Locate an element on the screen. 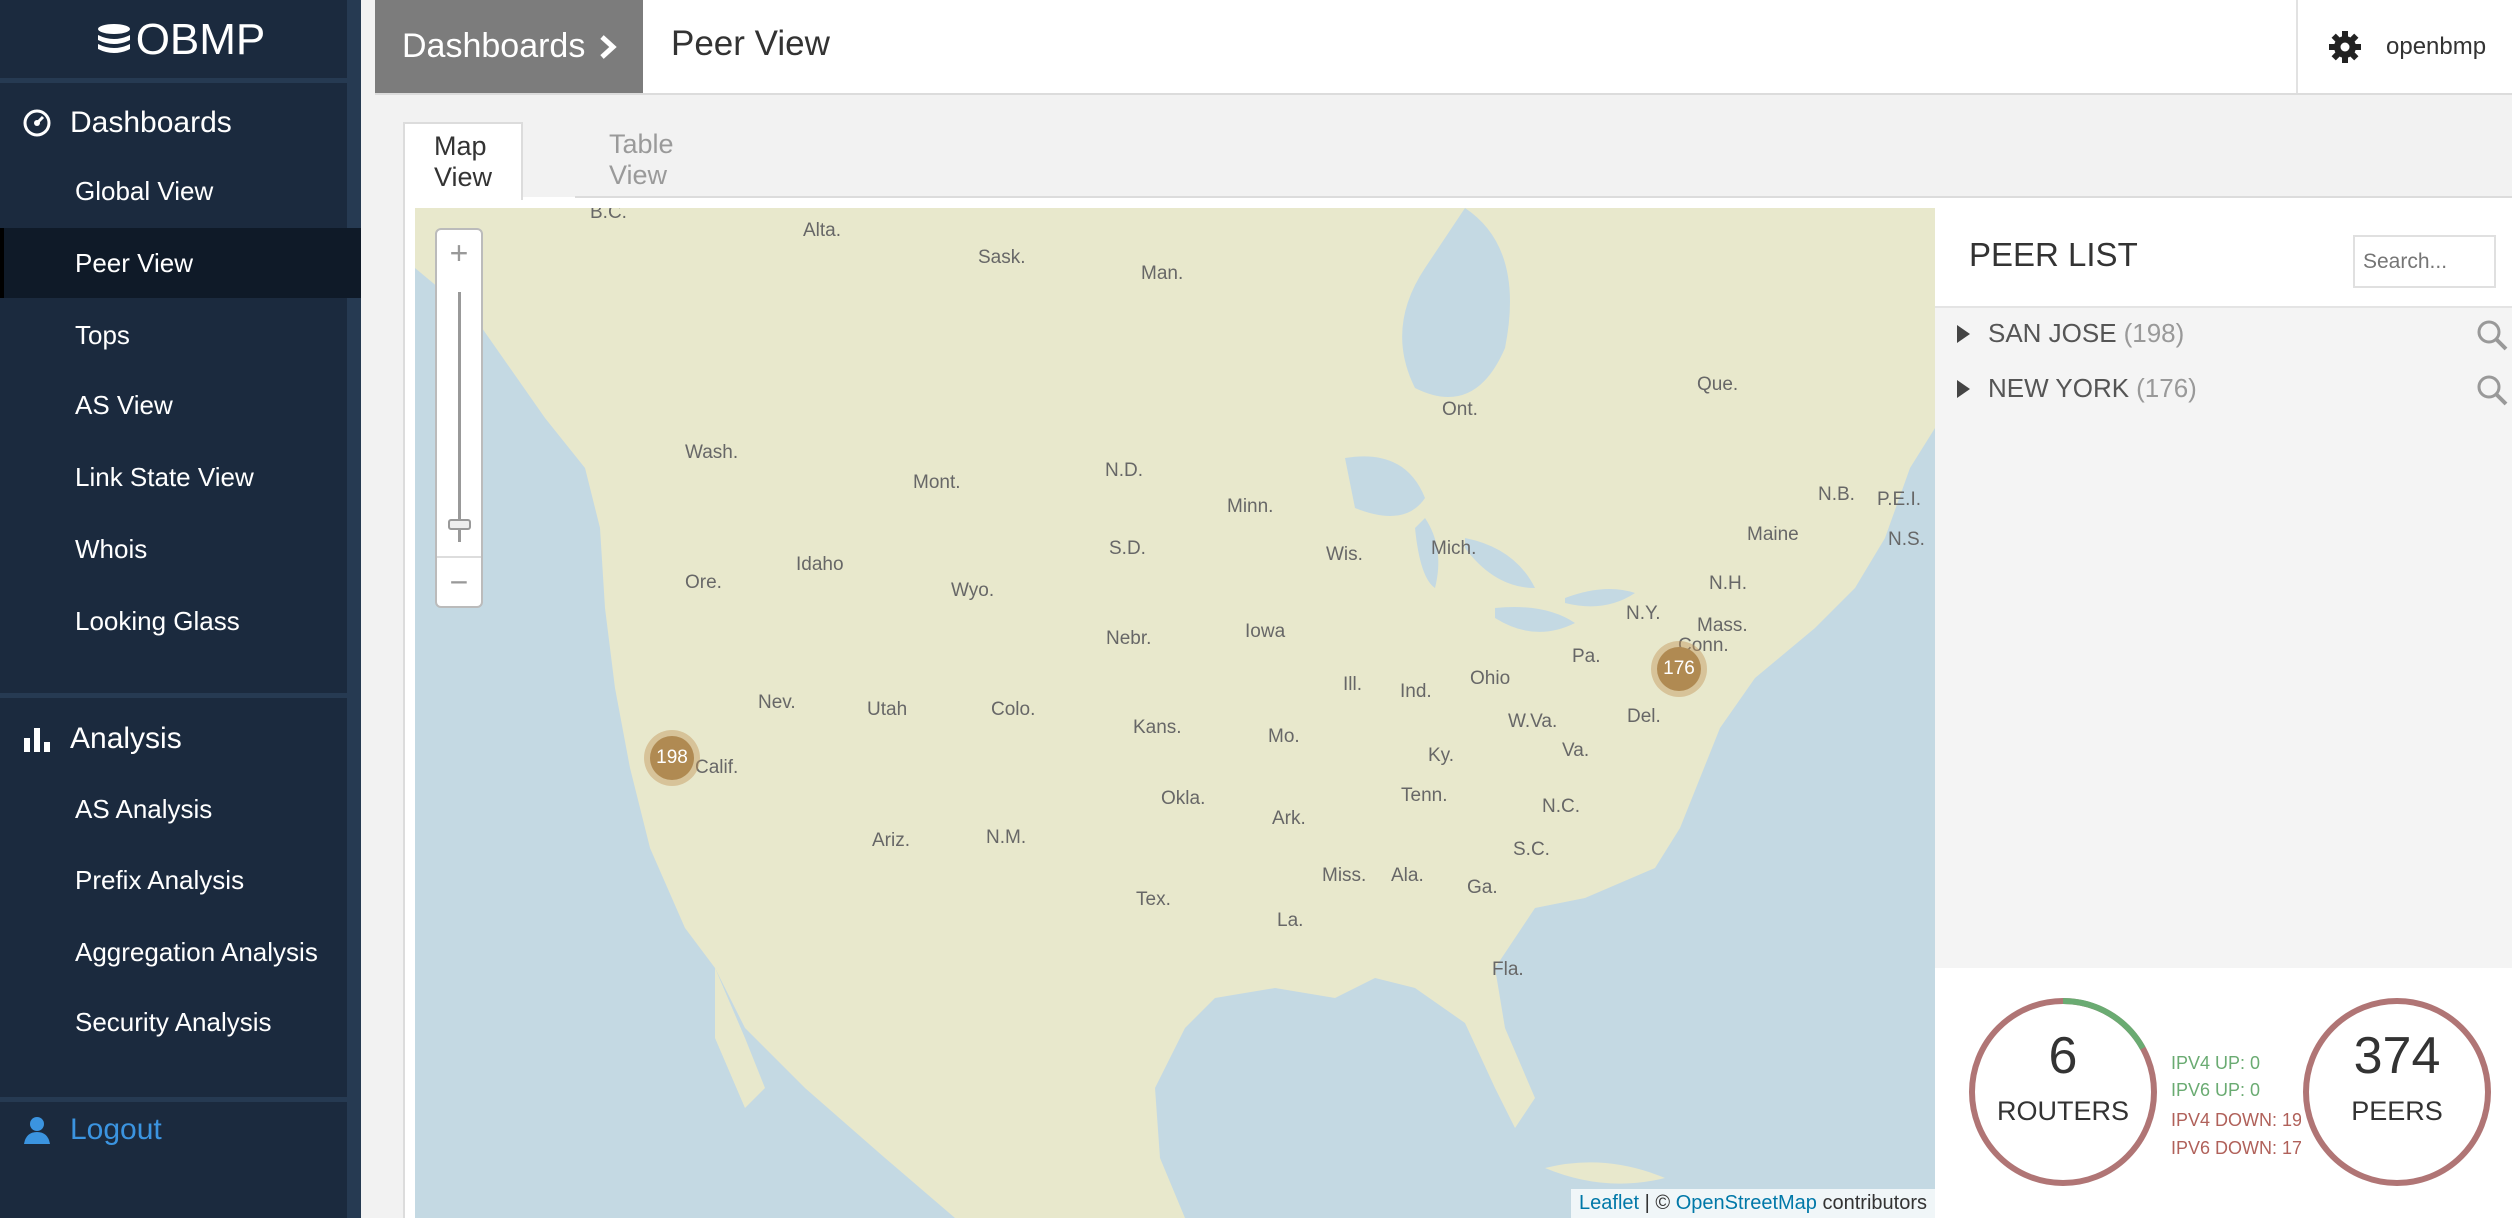 The width and height of the screenshot is (2512, 1218). map-label: Ill. is located at coordinates (1352, 684).